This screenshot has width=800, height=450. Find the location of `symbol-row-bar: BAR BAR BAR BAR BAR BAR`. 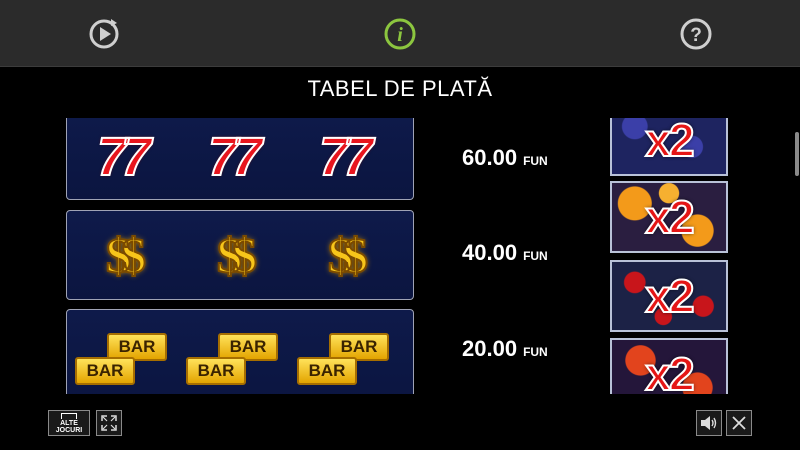

symbol-row-bar: BAR BAR BAR BAR BAR BAR is located at coordinates (240, 351).